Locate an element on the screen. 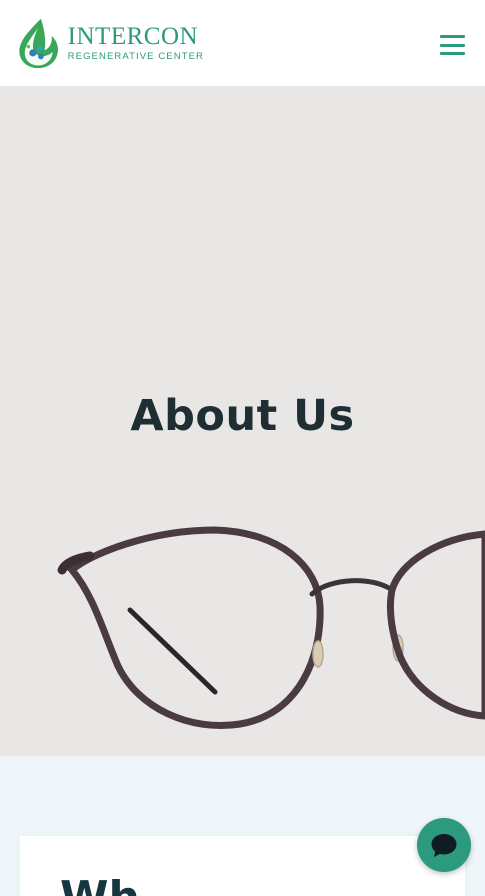 This screenshot has height=896, width=485. site-header: INTERCON REGENERATIVE CENTER is located at coordinates (242, 43).